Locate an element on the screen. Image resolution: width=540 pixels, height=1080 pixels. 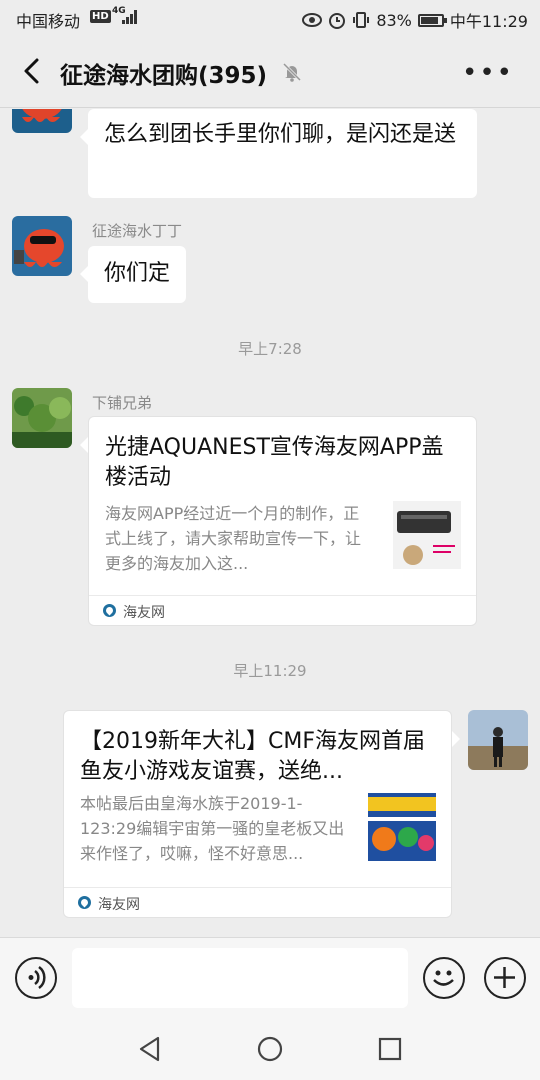
voice-icon is located at coordinates (37, 977).